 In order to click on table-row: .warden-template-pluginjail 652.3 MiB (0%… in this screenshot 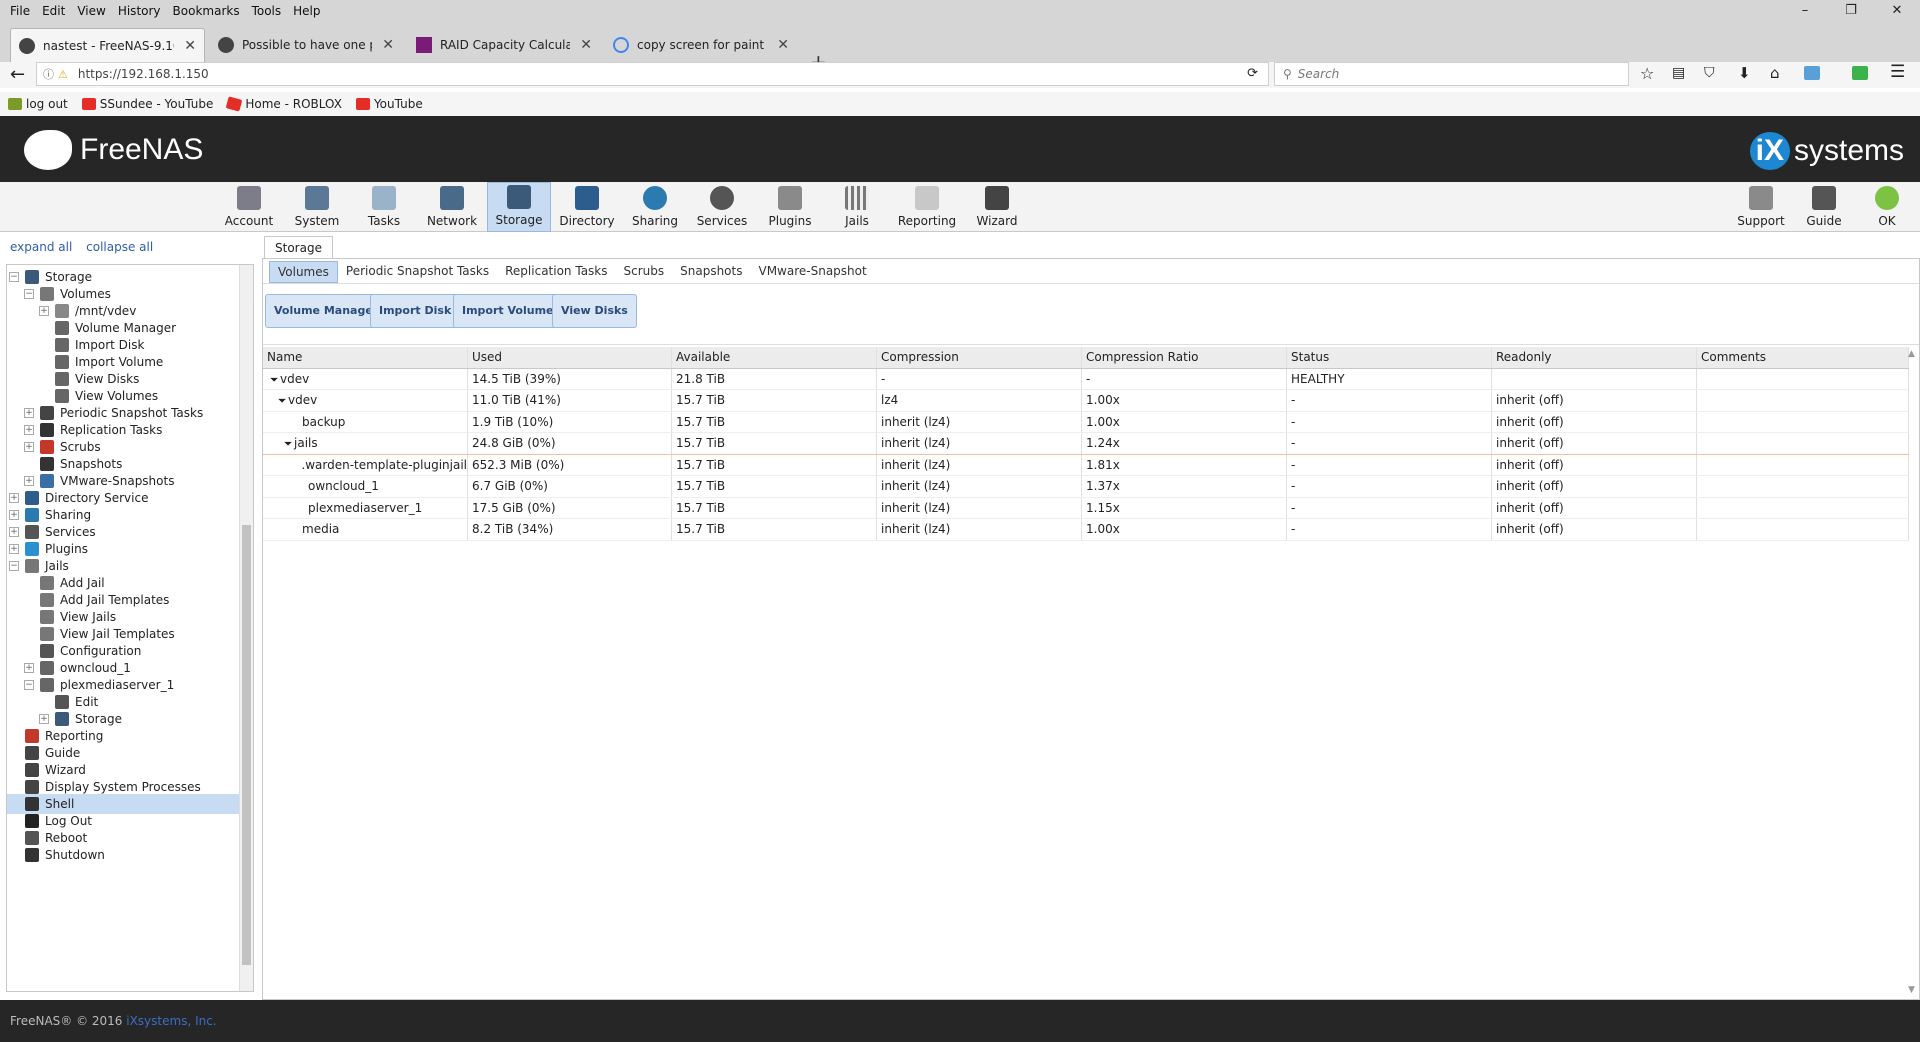, I will do `click(1086, 465)`.